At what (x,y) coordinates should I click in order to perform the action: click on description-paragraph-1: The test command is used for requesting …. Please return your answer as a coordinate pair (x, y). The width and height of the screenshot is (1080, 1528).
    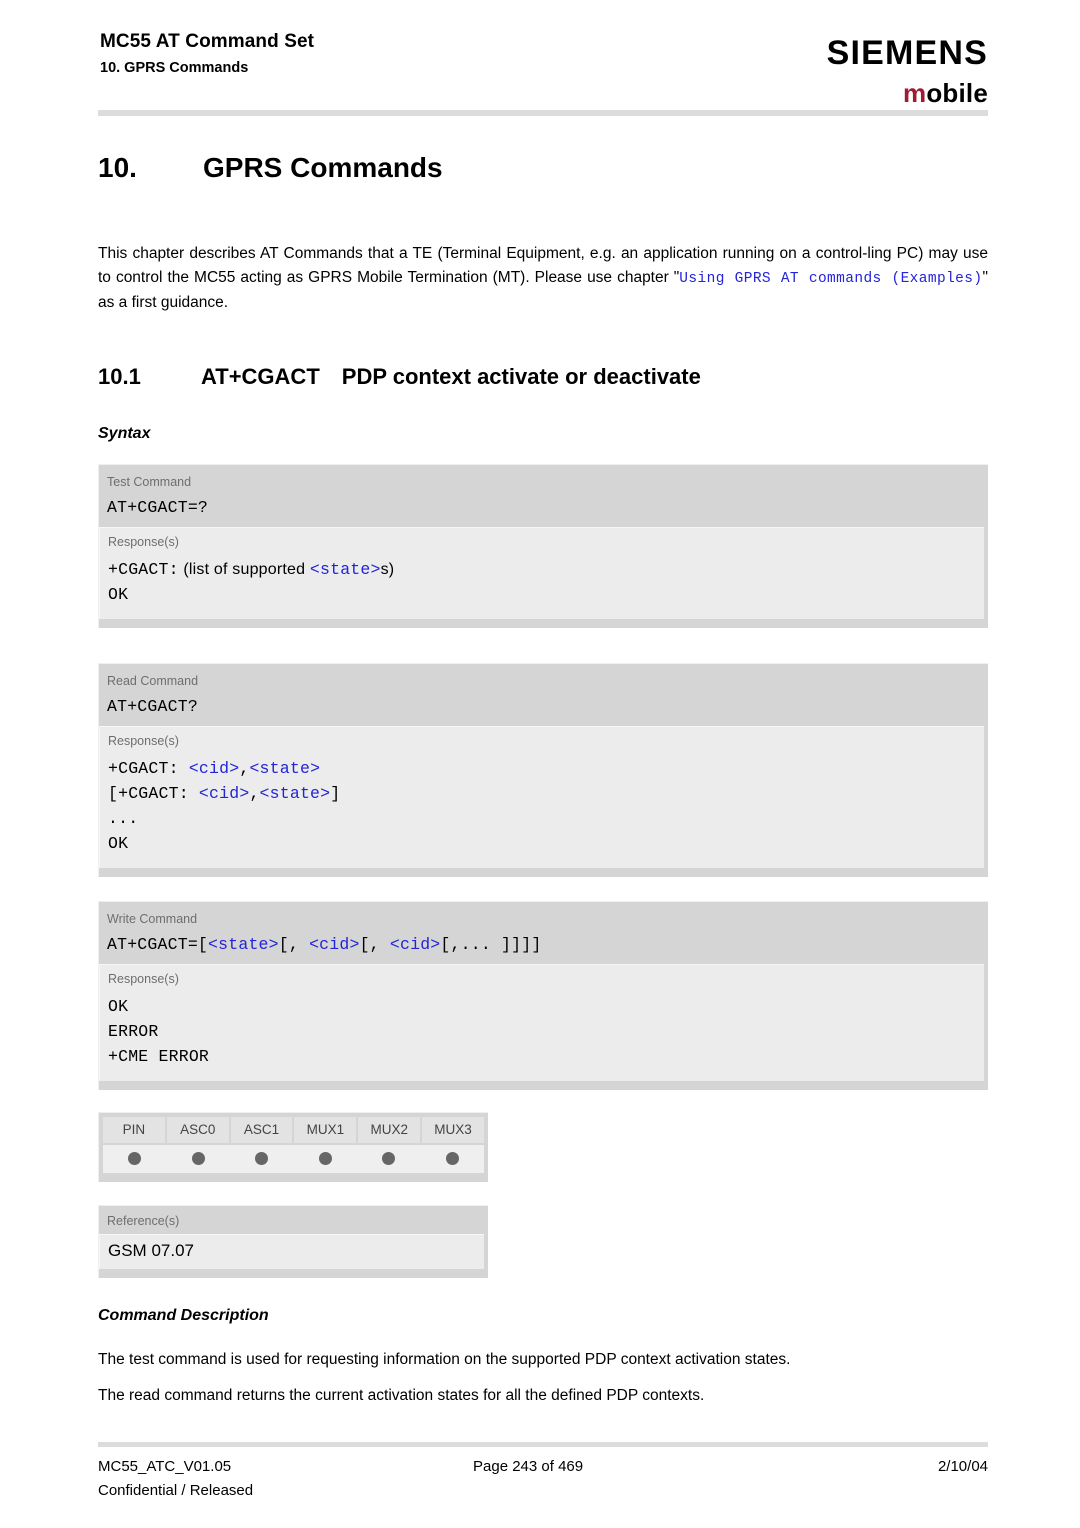
    Looking at the image, I should click on (444, 1359).